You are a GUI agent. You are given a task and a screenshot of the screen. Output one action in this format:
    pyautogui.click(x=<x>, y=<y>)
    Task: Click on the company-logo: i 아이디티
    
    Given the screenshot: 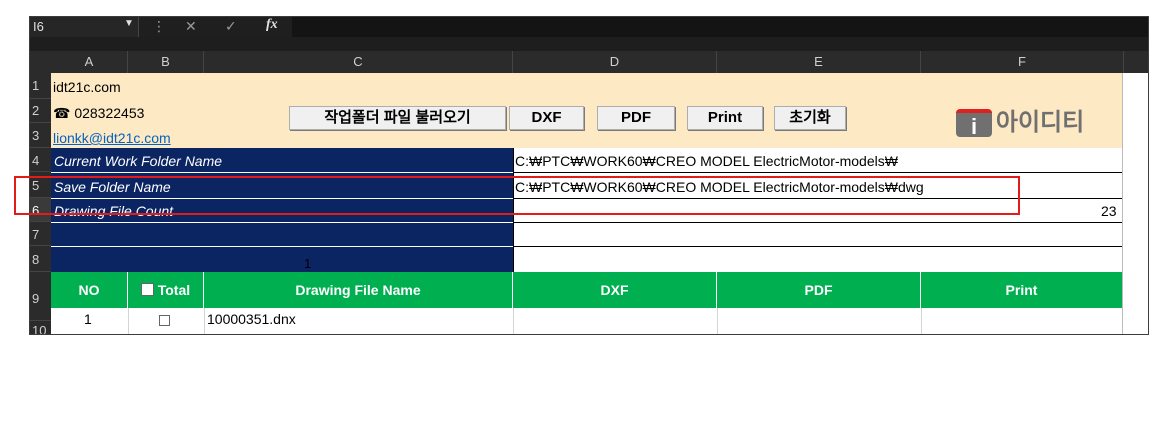 What is the action you would take?
    pyautogui.click(x=1020, y=124)
    